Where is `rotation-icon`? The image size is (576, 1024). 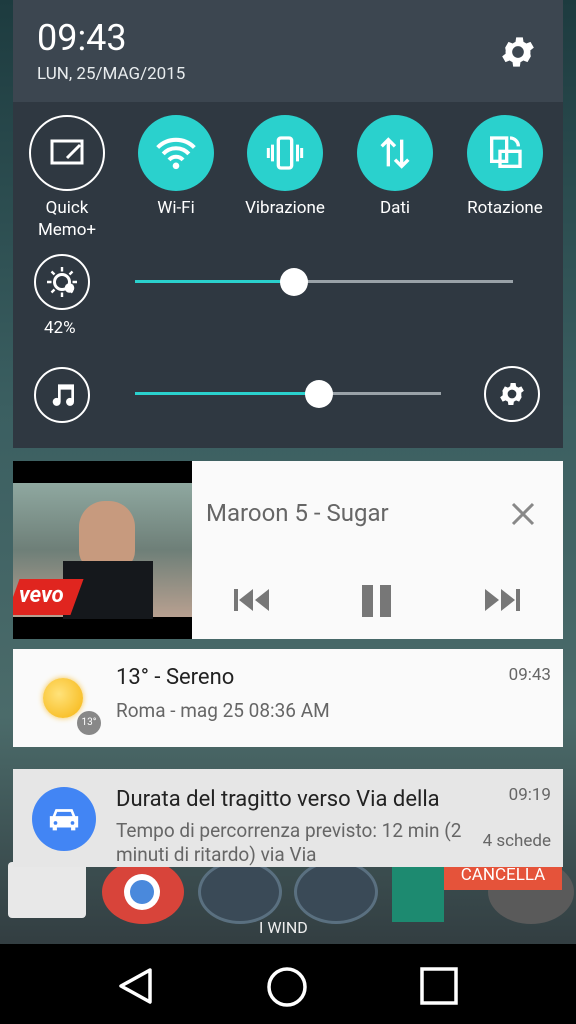
rotation-icon is located at coordinates (505, 153).